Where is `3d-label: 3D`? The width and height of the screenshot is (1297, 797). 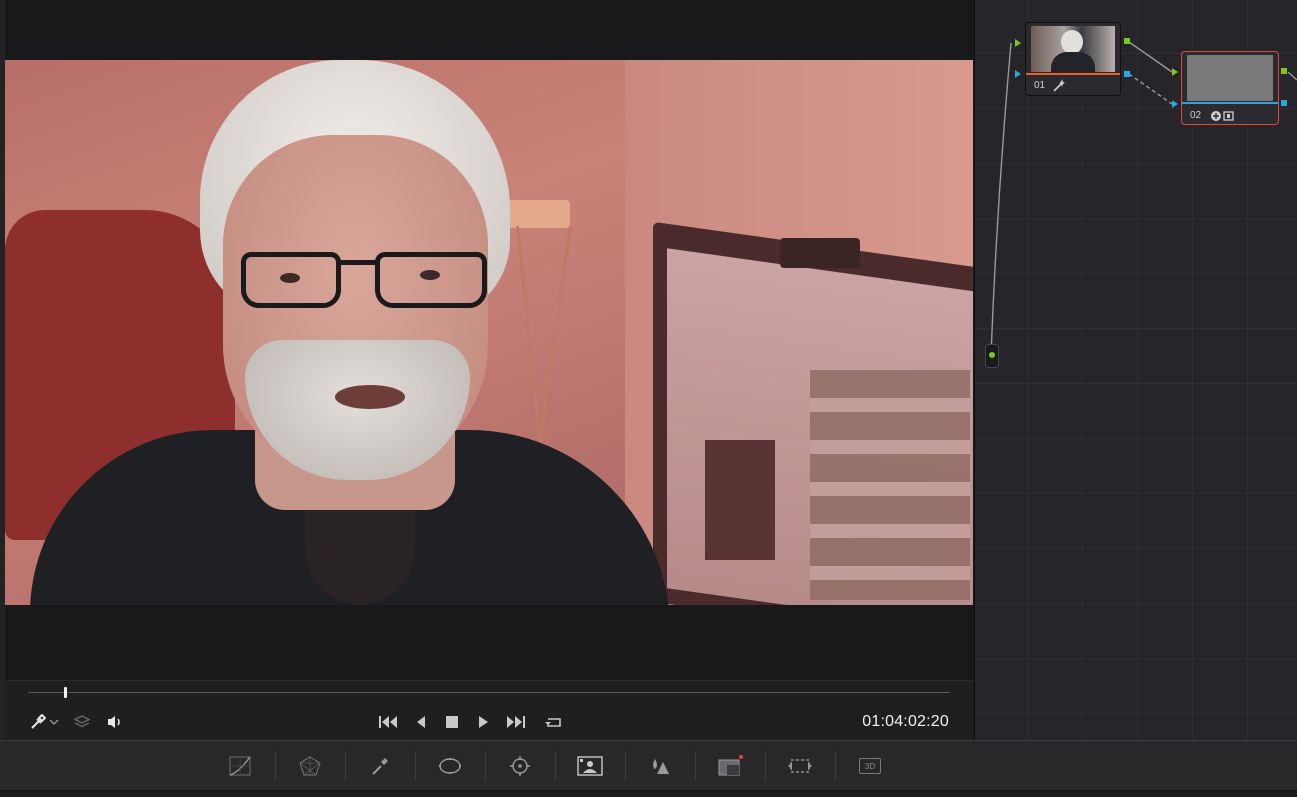 3d-label: 3D is located at coordinates (870, 766).